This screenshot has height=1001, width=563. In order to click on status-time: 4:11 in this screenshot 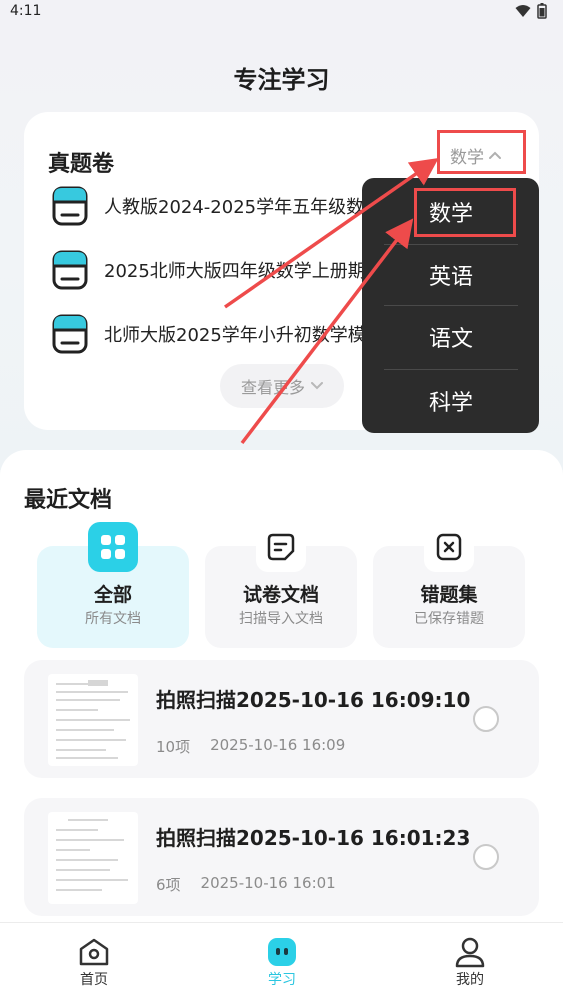, I will do `click(26, 11)`.